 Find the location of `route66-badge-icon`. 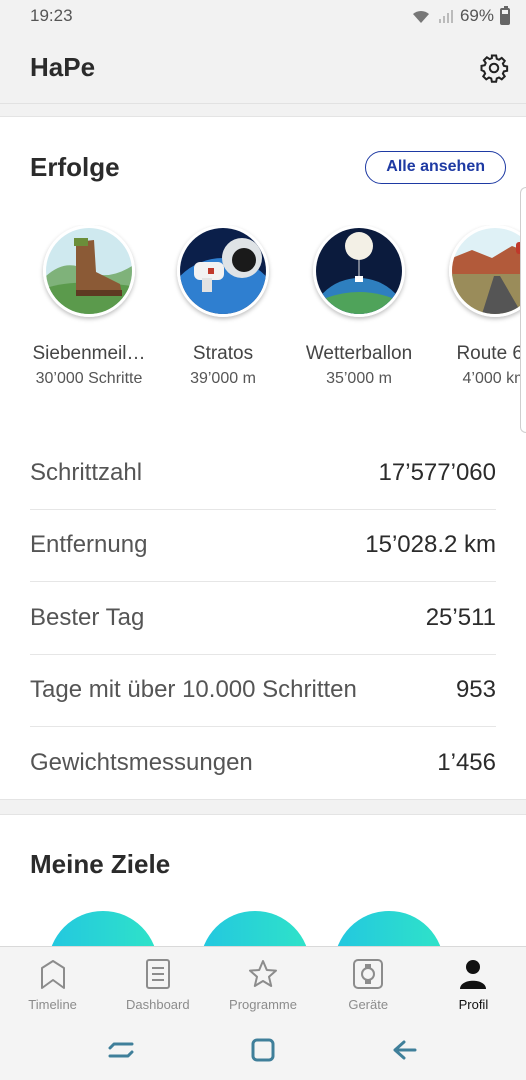

route66-badge-icon is located at coordinates (487, 271).